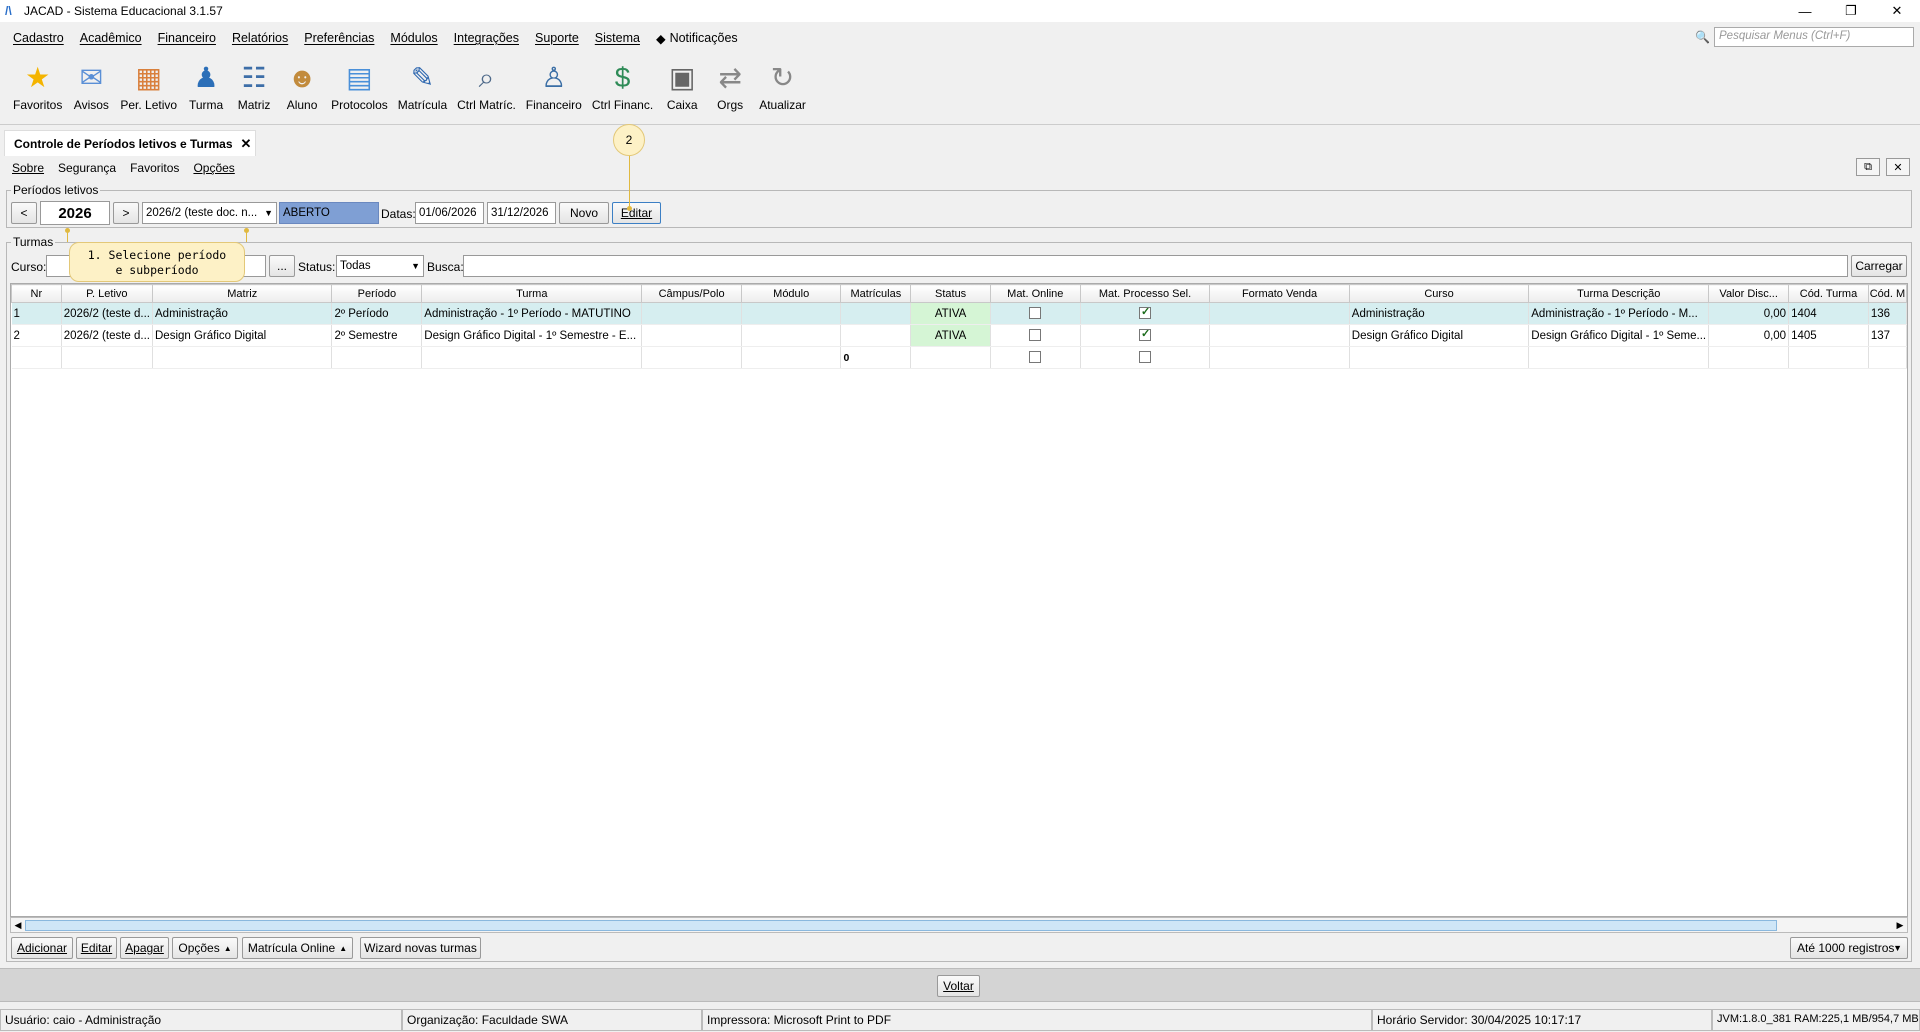 This screenshot has width=1920, height=1032. What do you see at coordinates (422, 83) in the screenshot?
I see `toolbar-enrollment-button: ✎ Matrícula` at bounding box center [422, 83].